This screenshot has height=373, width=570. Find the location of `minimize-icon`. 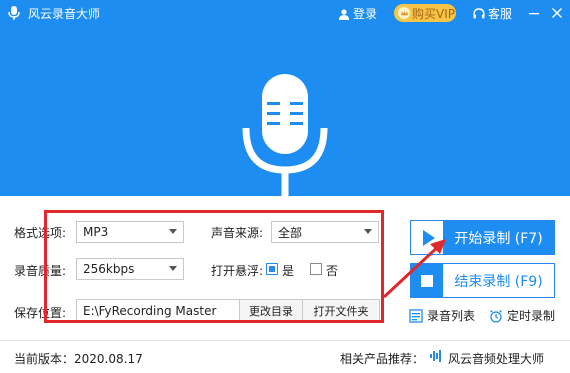

minimize-icon is located at coordinates (534, 14).